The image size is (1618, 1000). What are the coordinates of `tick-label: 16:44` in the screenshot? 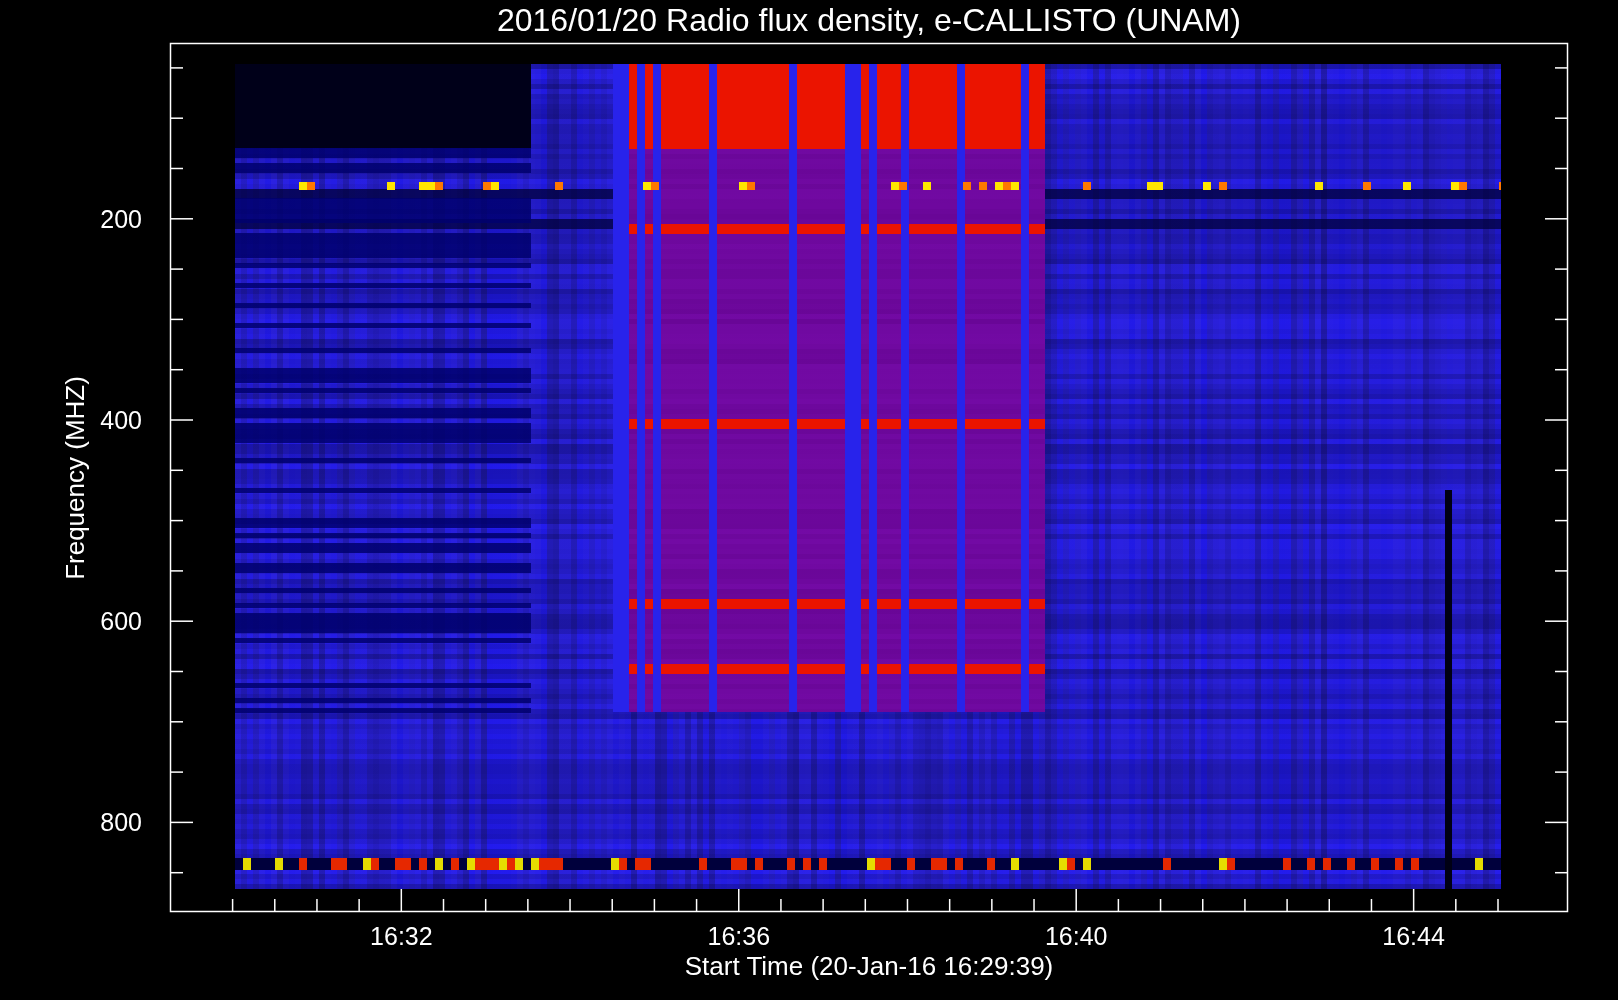 It's located at (1413, 936).